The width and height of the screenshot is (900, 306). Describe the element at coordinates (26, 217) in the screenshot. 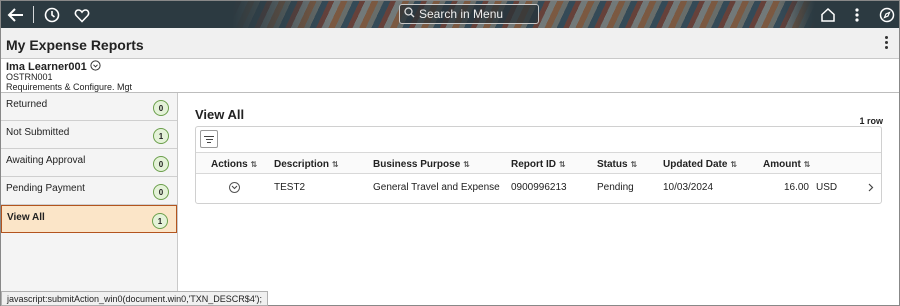

I see `sidebar-item-label: View All` at that location.